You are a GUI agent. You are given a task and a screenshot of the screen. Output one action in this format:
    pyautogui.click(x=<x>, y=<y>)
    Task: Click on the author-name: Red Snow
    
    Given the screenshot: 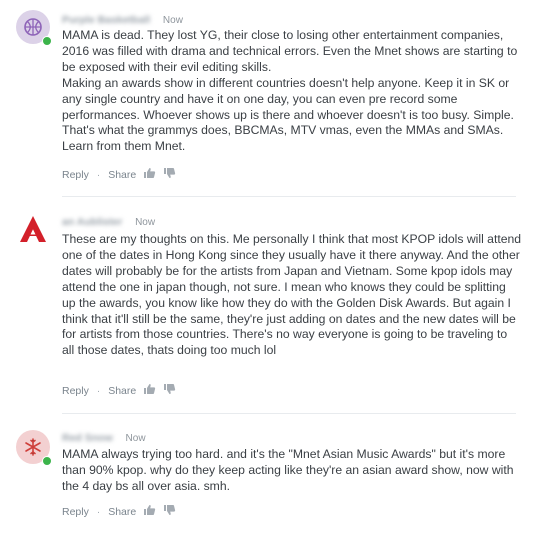 What is the action you would take?
    pyautogui.click(x=87, y=438)
    